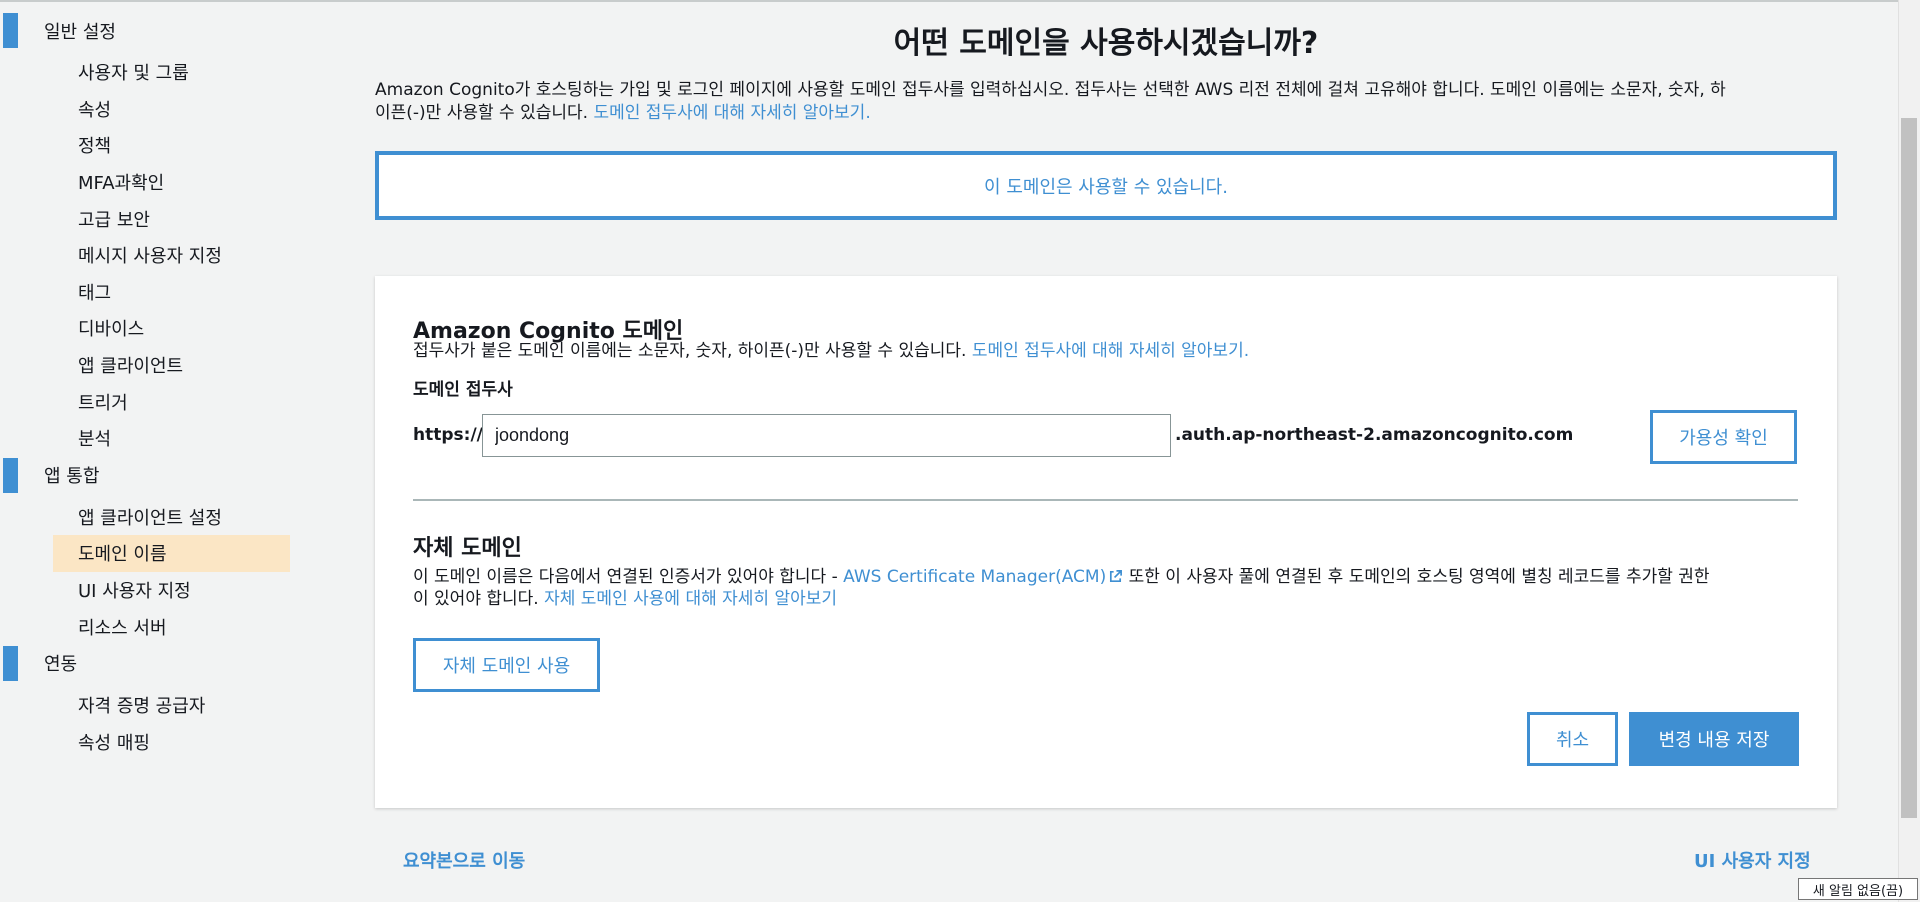 The image size is (1920, 902). I want to click on sidebar-item-mfa: MFA과확인, so click(171, 182).